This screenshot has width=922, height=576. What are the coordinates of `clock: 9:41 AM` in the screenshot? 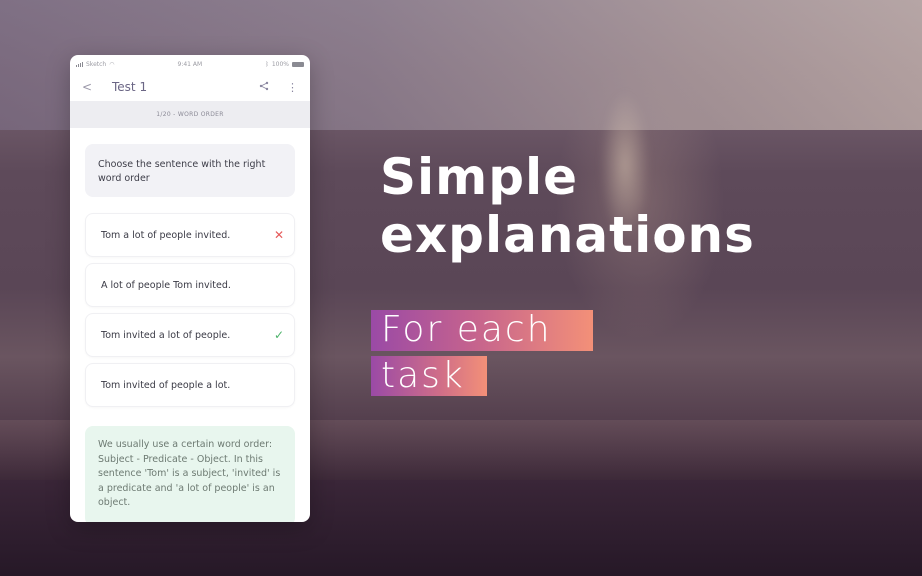 It's located at (190, 64).